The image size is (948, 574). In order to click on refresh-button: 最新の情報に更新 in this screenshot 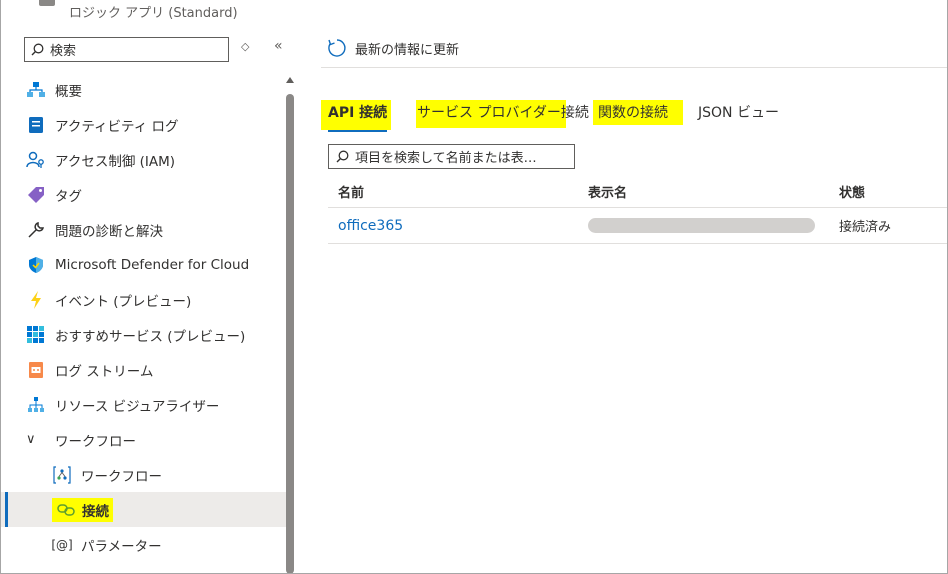, I will do `click(393, 48)`.